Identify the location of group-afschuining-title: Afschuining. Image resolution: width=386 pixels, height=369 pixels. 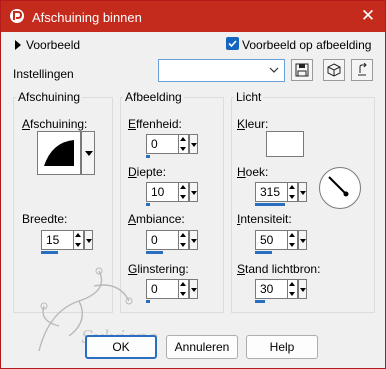
(49, 97).